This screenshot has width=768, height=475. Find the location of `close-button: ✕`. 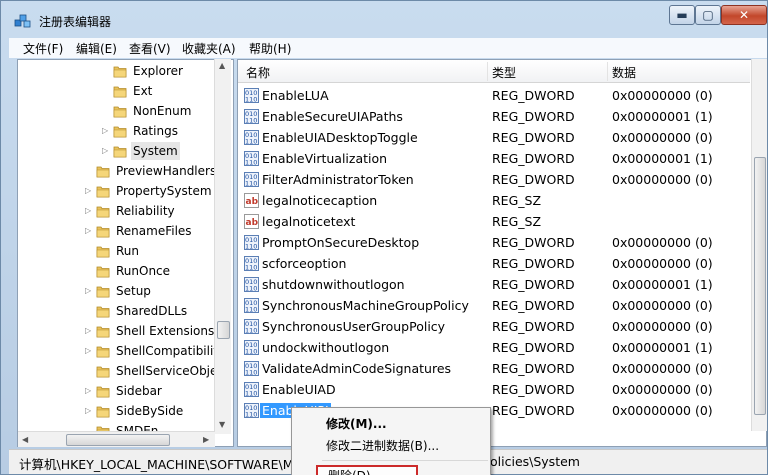

close-button: ✕ is located at coordinates (744, 15).